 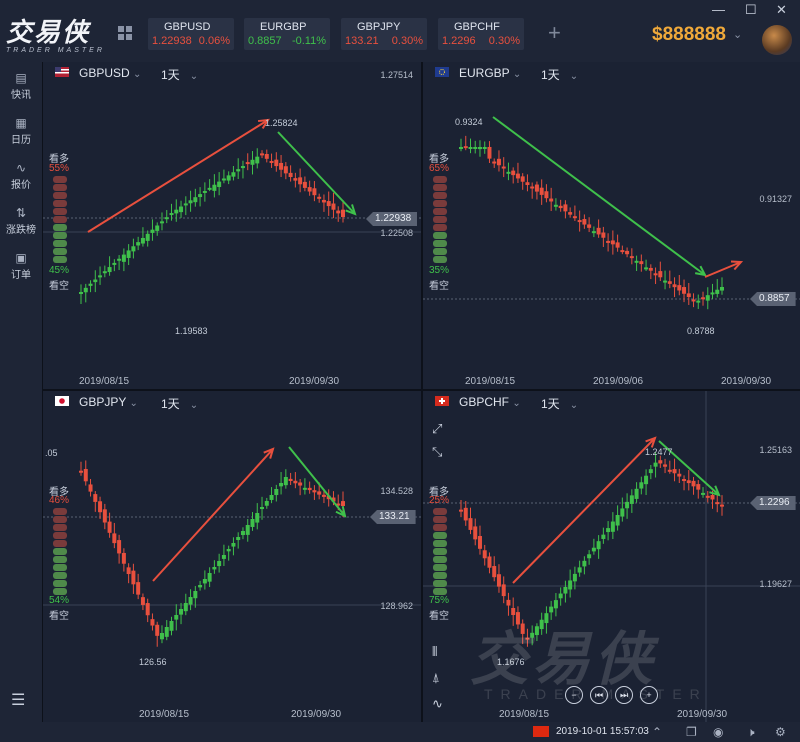 What do you see at coordinates (21, 213) in the screenshot?
I see `sort-icon: ⇅` at bounding box center [21, 213].